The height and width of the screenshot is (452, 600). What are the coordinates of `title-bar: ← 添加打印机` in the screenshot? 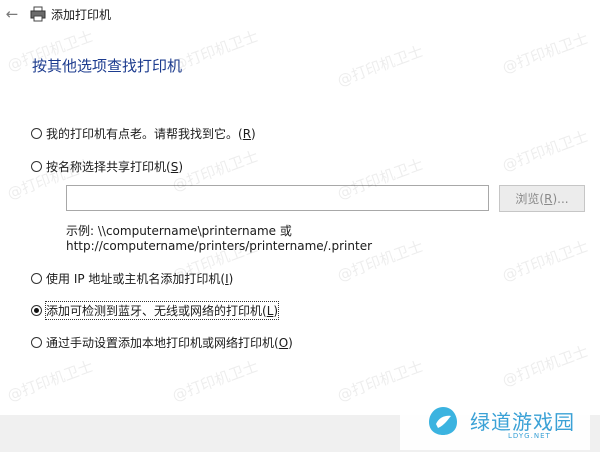 It's located at (300, 15).